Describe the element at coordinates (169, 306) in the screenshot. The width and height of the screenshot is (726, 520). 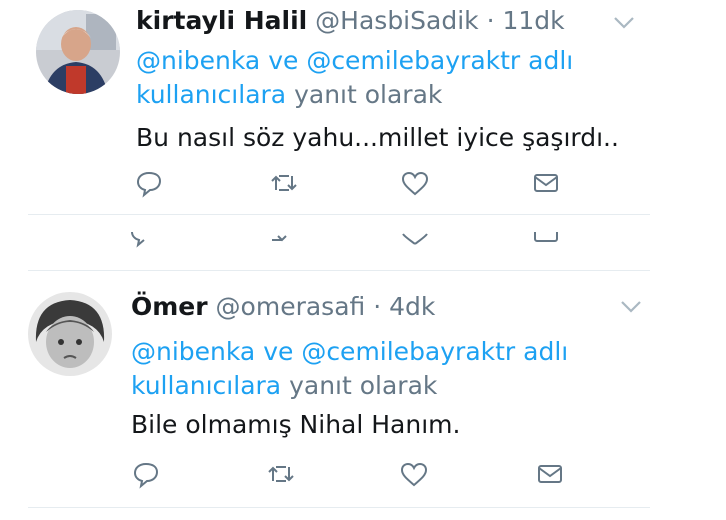
I see `author-name: Ömer` at that location.